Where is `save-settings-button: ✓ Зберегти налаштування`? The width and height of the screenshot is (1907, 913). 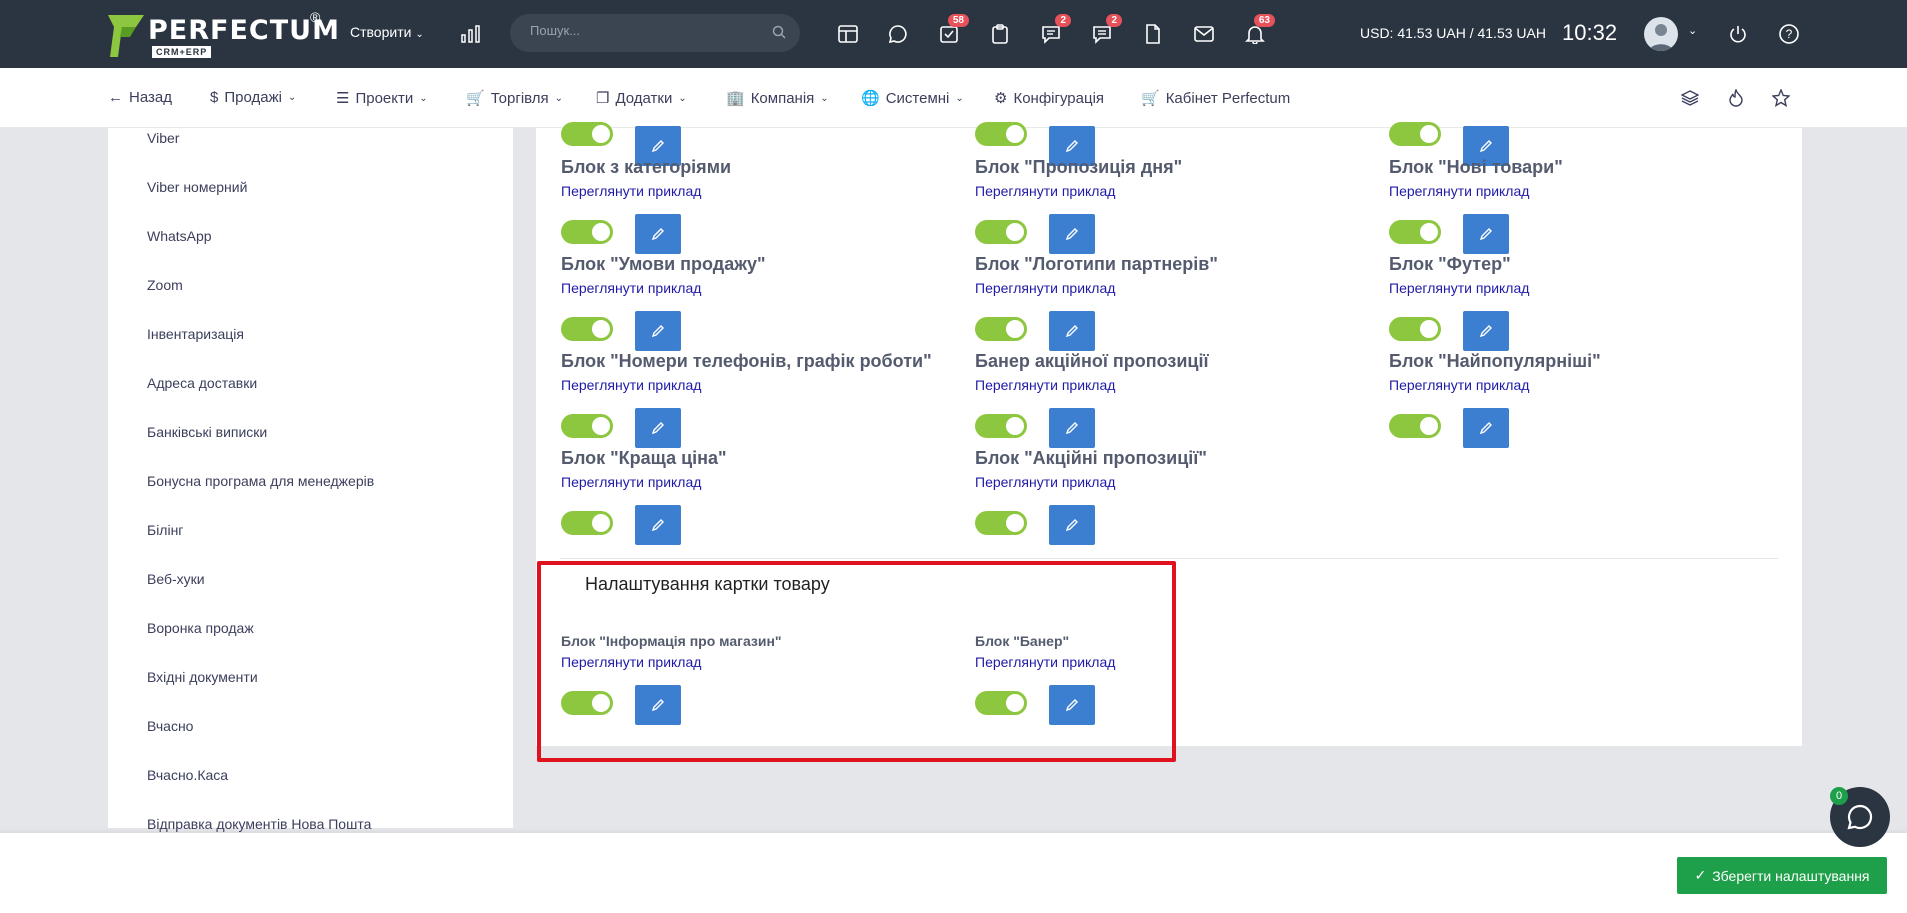
save-settings-button: ✓ Зберегти налаштування is located at coordinates (1782, 875).